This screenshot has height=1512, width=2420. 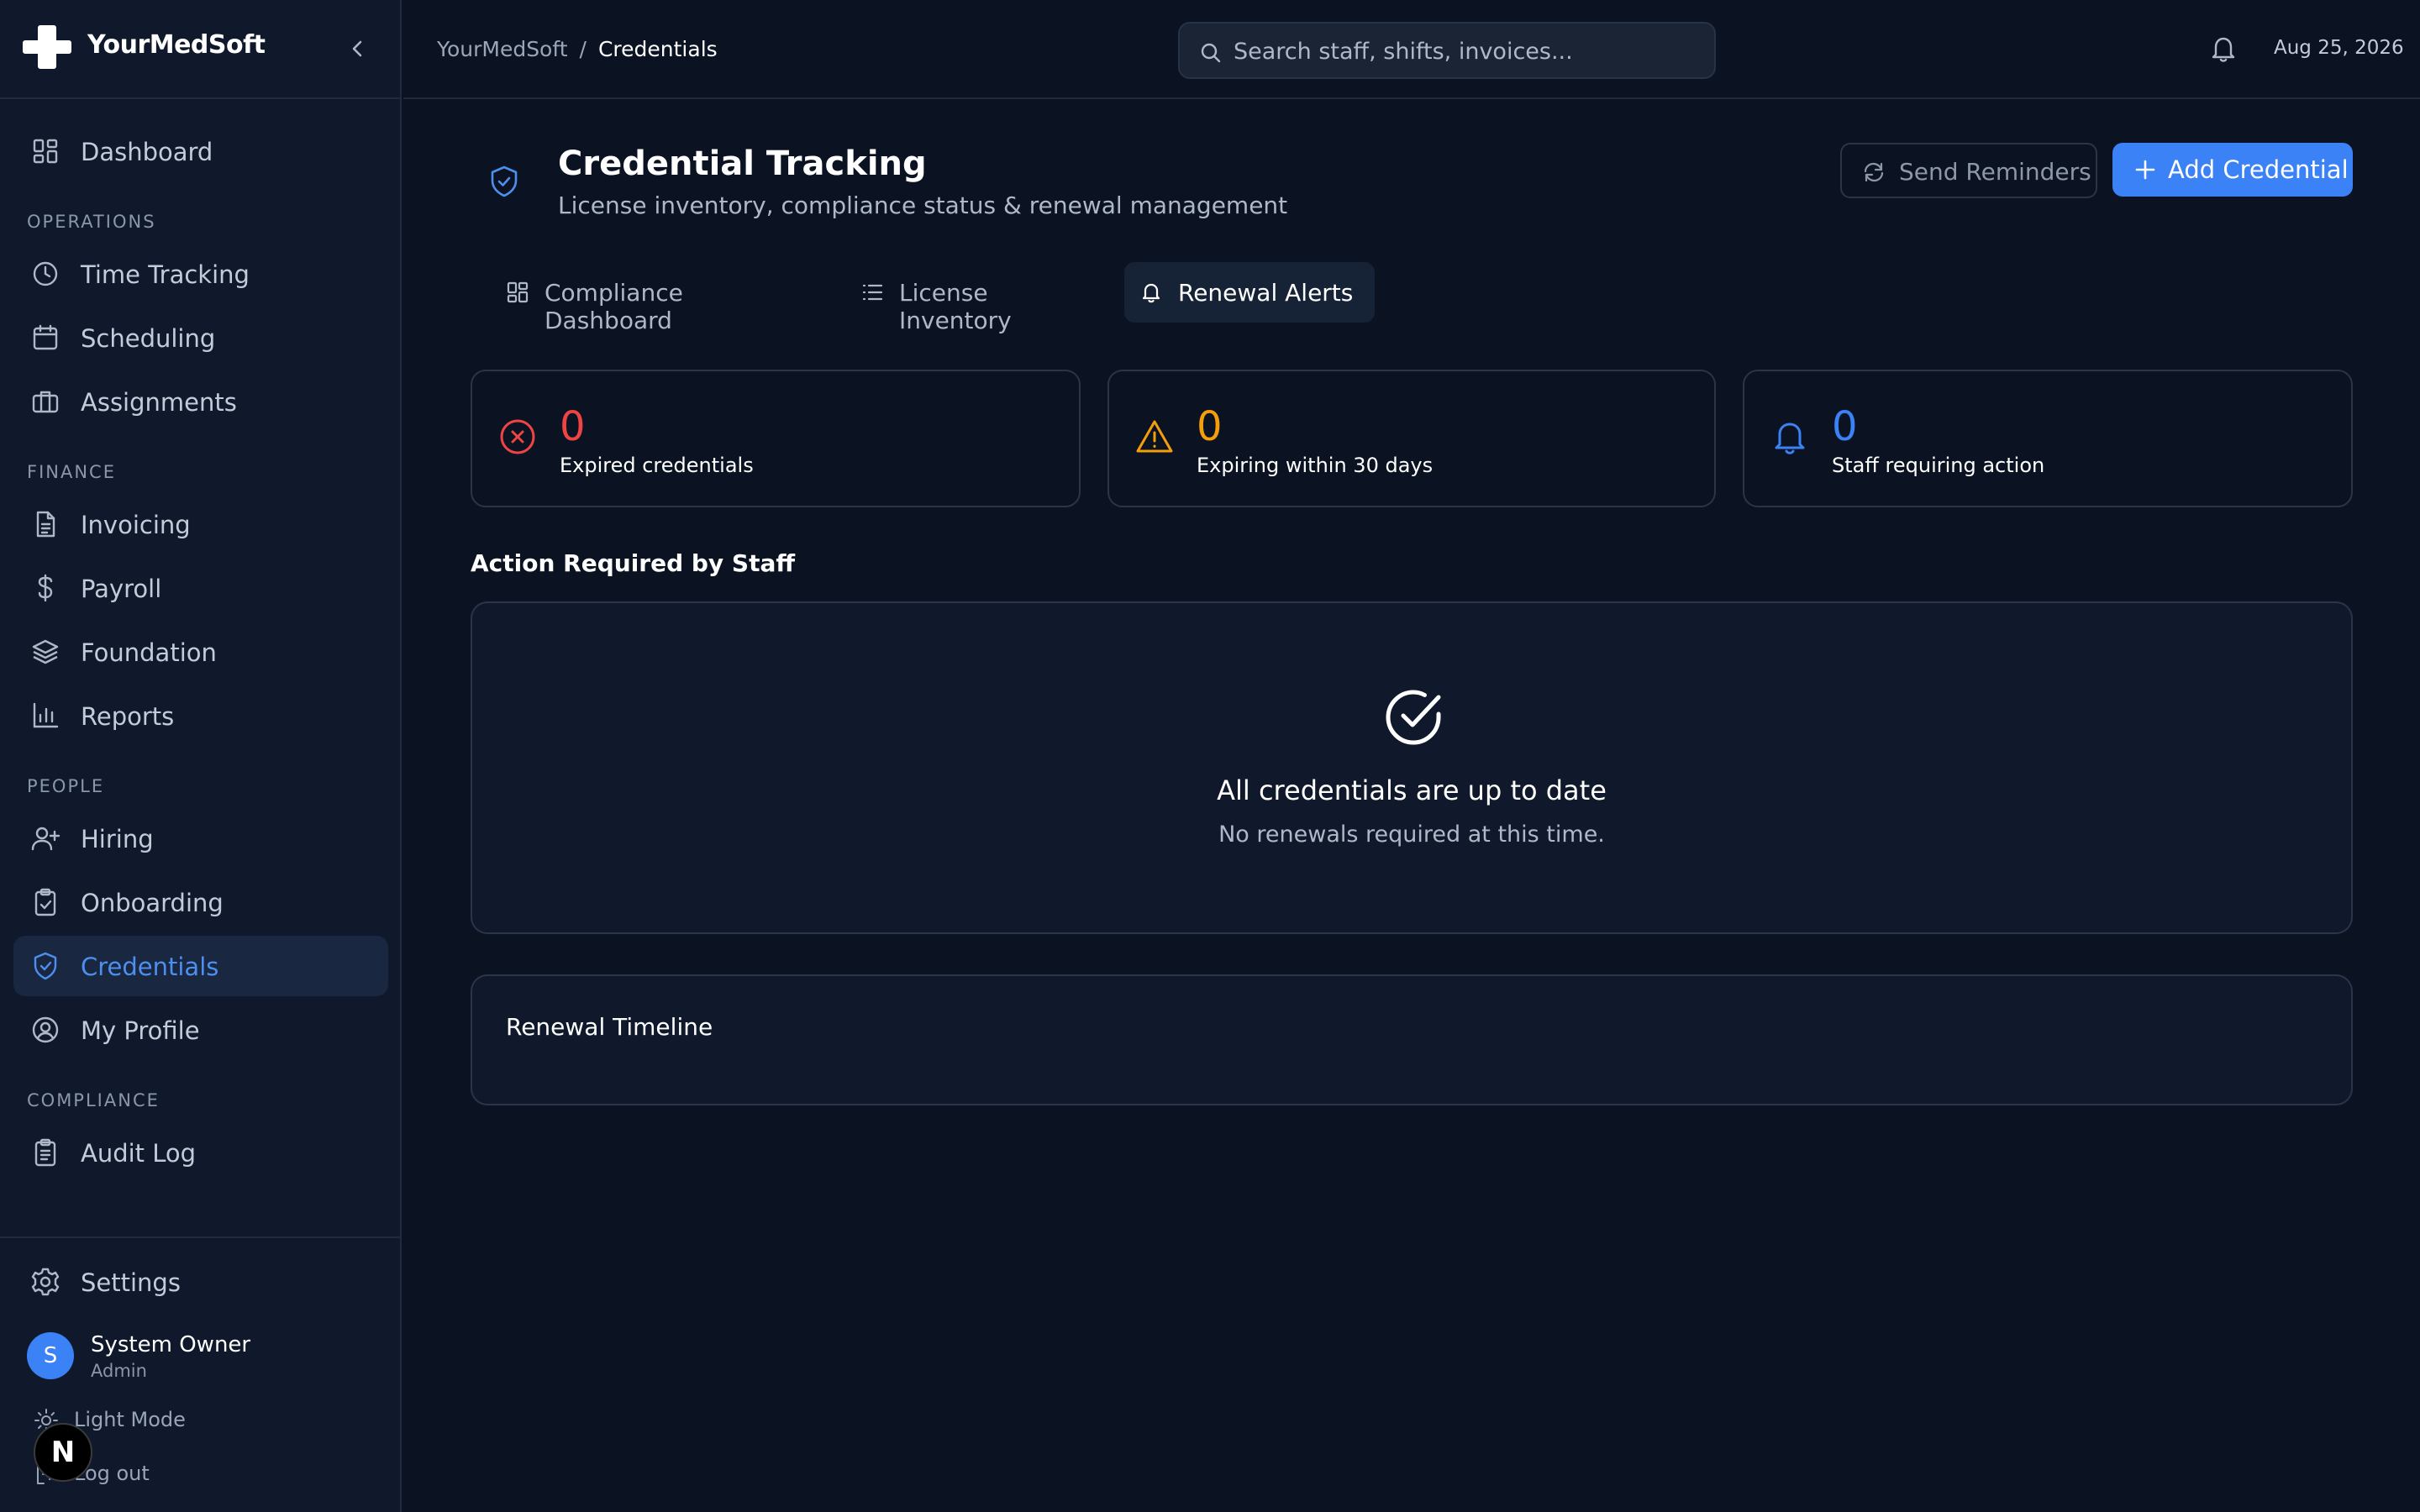 What do you see at coordinates (176, 45) in the screenshot?
I see `brand-name: YourMedSoft` at bounding box center [176, 45].